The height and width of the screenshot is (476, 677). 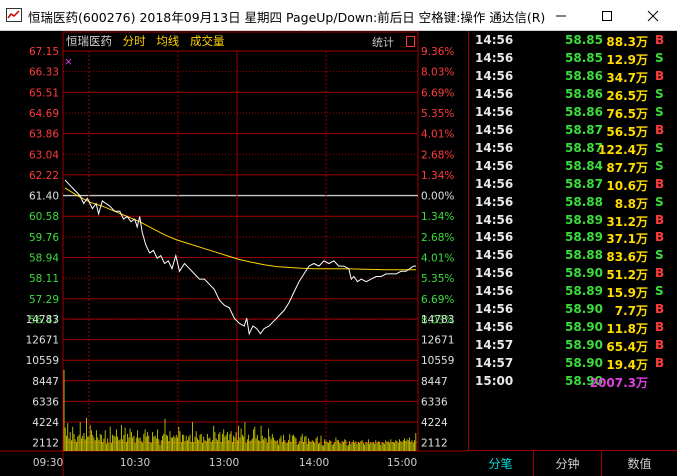 I want to click on close-icon, so click(x=653, y=15).